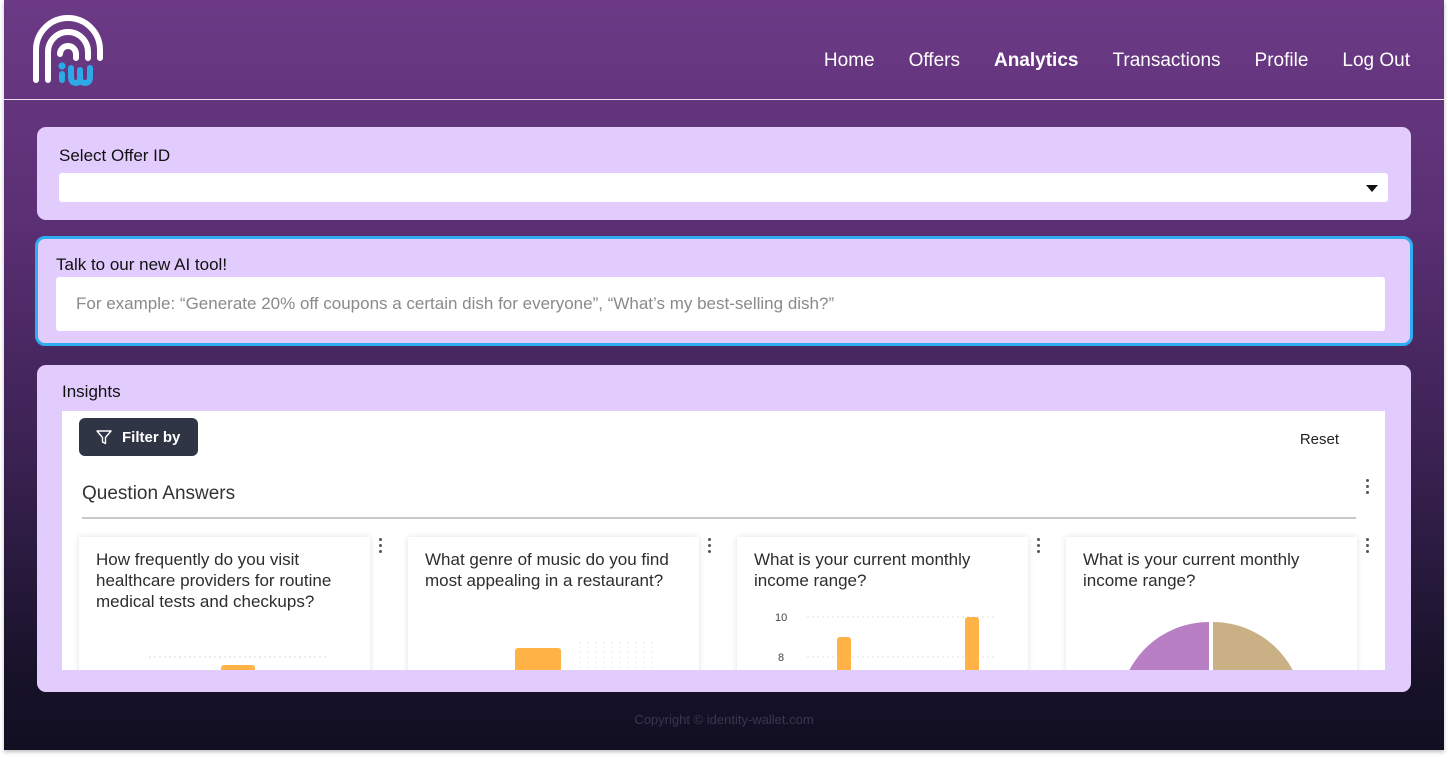 The height and width of the screenshot is (758, 1448). What do you see at coordinates (781, 618) in the screenshot?
I see `y-tick-label: 10` at bounding box center [781, 618].